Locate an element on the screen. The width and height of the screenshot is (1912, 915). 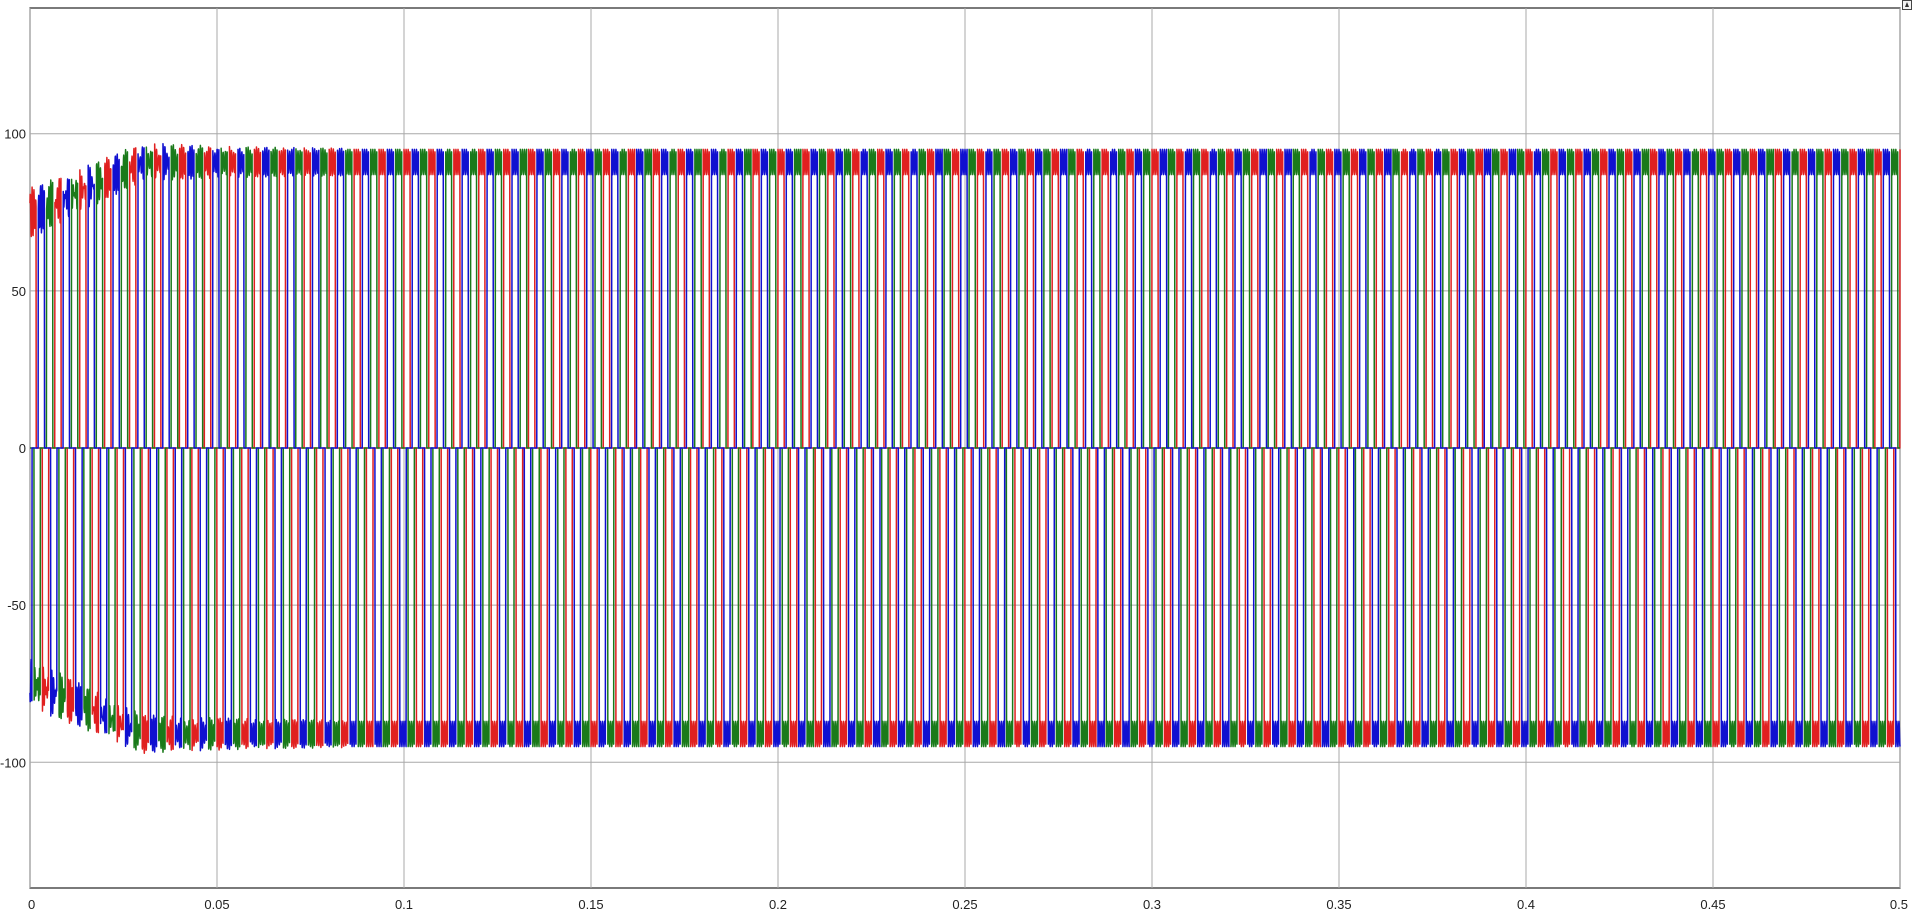
x-tick-labels: 0 0.05 0.1 0.15 0.2 0.25 0.3 0.35 0.4 0.45 0.5 is located at coordinates (968, 904).